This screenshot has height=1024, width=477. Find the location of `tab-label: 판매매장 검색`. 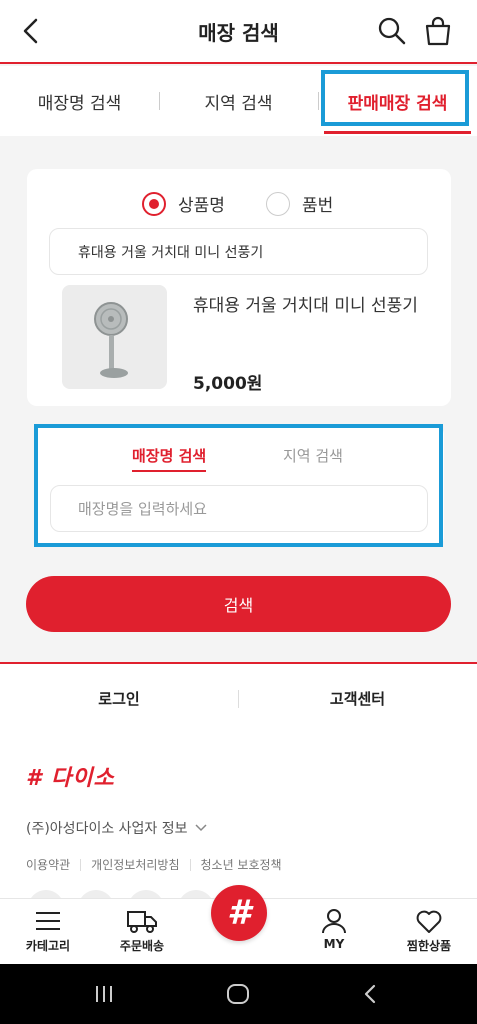

tab-label: 판매매장 검색 is located at coordinates (397, 103).